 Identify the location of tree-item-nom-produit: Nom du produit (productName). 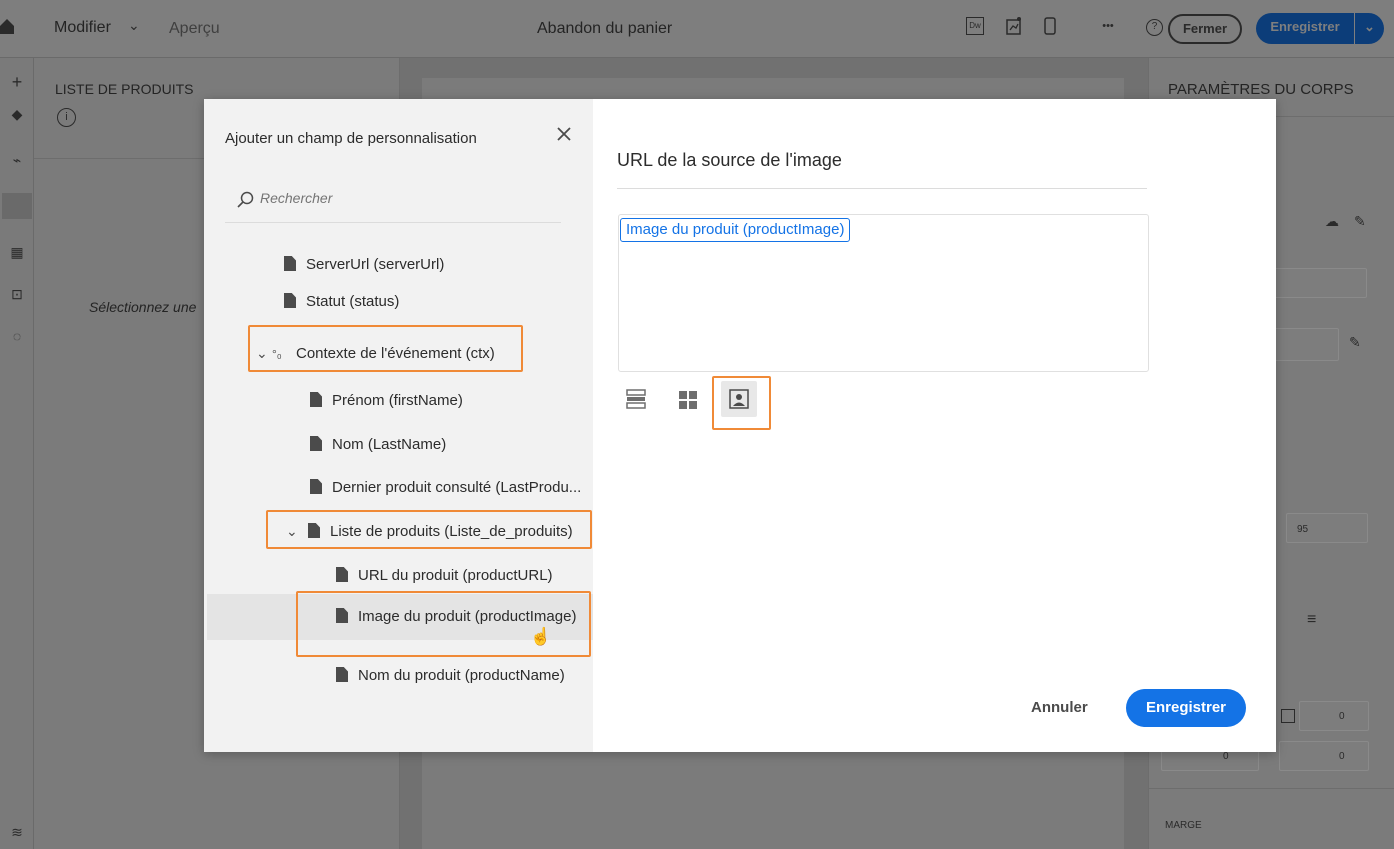
(450, 676).